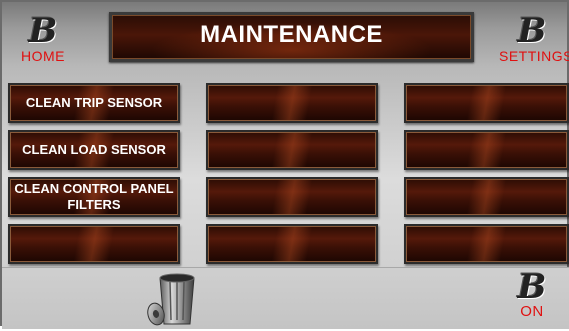 This screenshot has width=569, height=331. I want to click on trash-can-icon, so click(177, 298).